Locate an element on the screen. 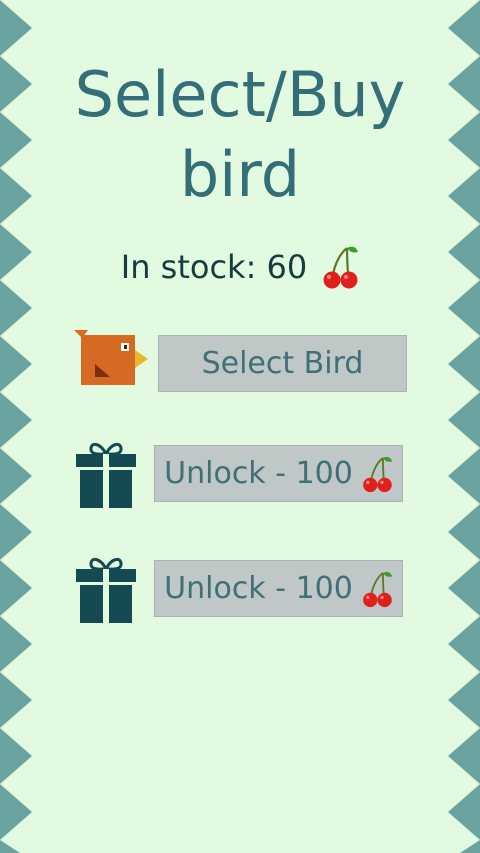 Image resolution: width=480 pixels, height=853 pixels. select-bird-label: Select Bird is located at coordinates (282, 363).